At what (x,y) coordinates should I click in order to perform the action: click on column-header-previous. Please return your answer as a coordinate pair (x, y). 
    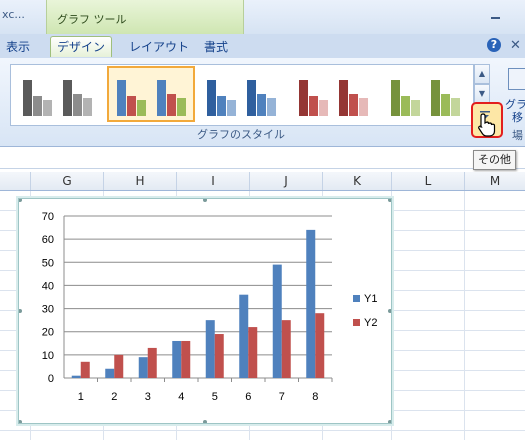
    Looking at the image, I should click on (15, 181).